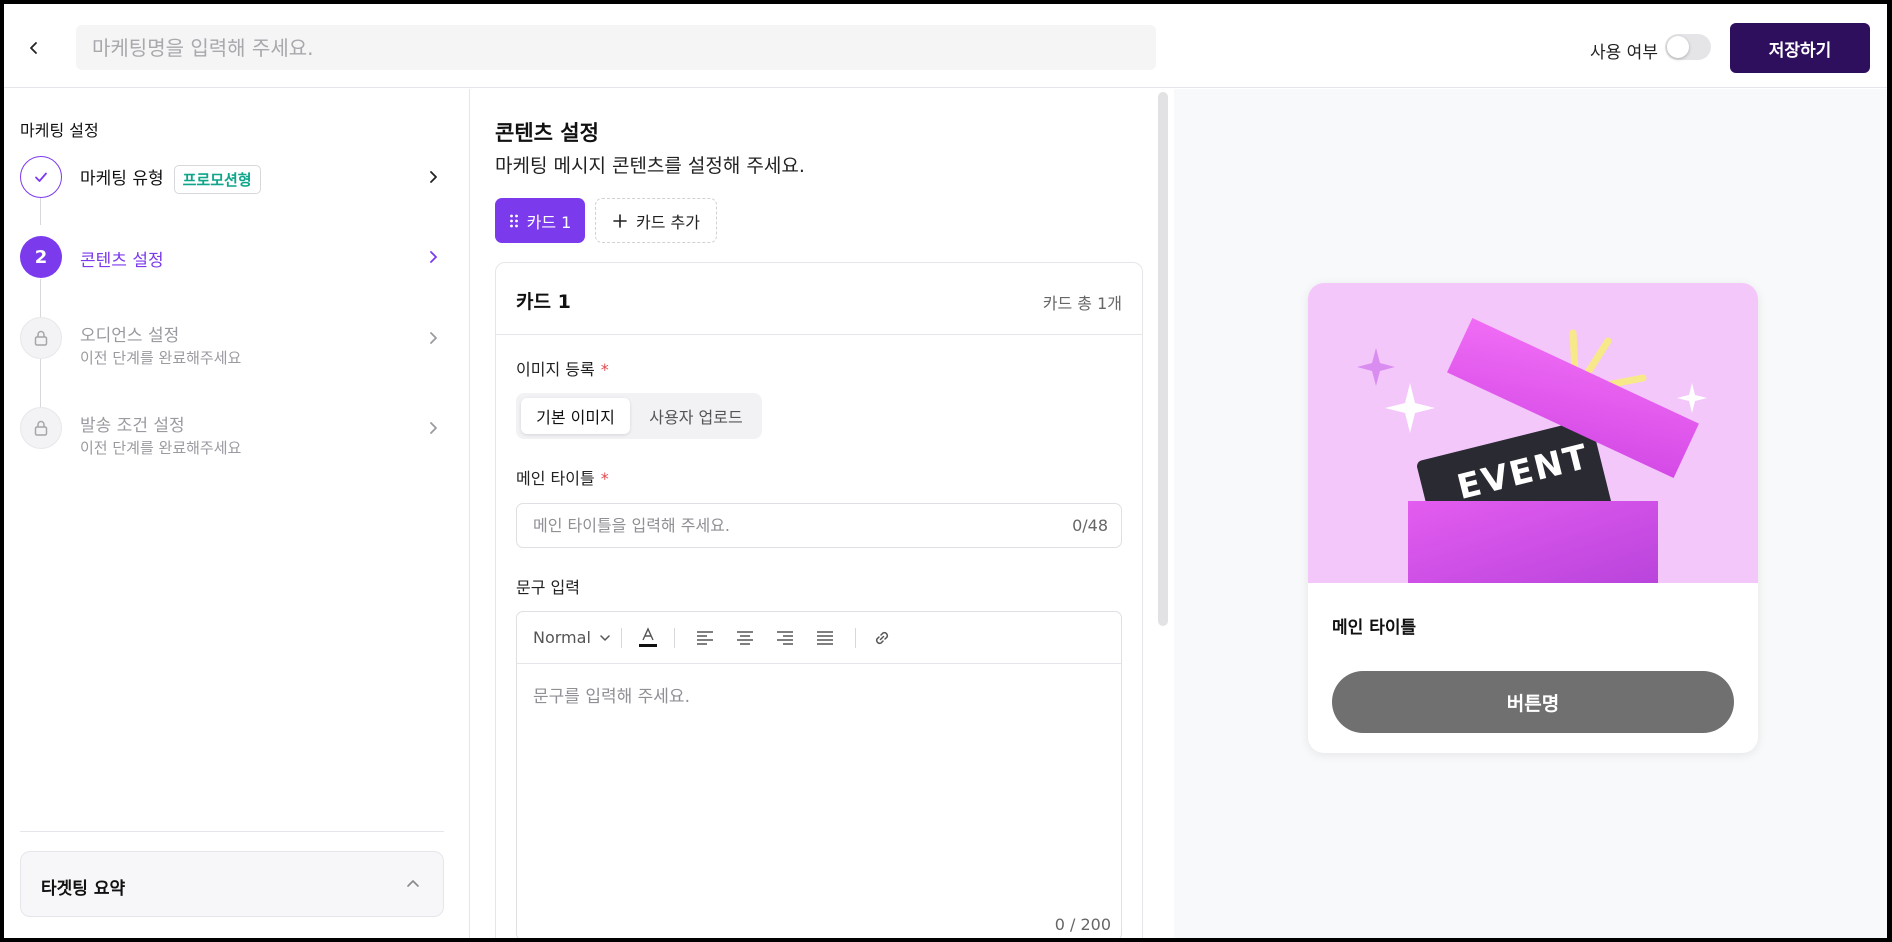 This screenshot has height=942, width=1892. Describe the element at coordinates (130, 336) in the screenshot. I see `step-label: 오디언스 설정` at that location.